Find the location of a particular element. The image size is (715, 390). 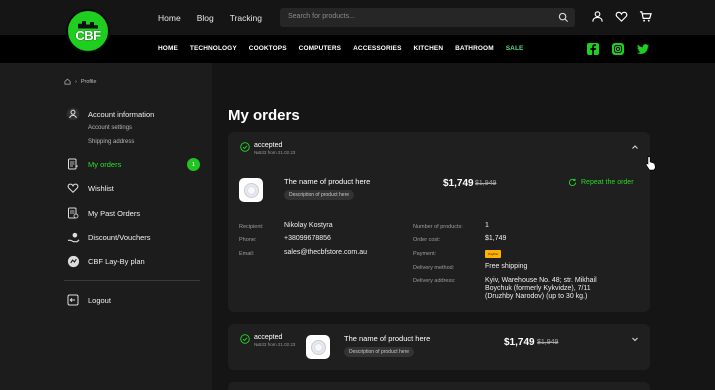

discount-hand-icon is located at coordinates (73, 237).